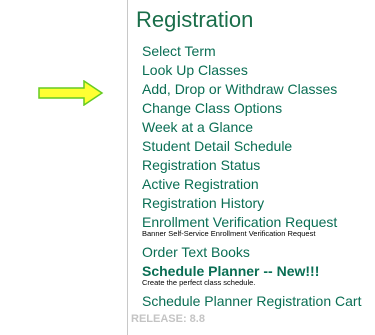  I want to click on student-detail-schedule-link: Student Detail Schedule, so click(251, 146).